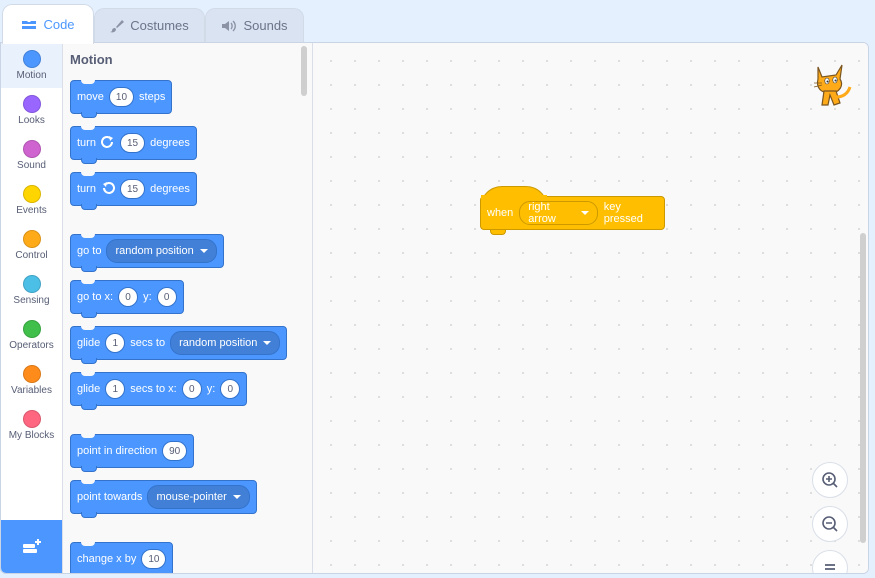  Describe the element at coordinates (31, 435) in the screenshot. I see `category-label: My Blocks` at that location.